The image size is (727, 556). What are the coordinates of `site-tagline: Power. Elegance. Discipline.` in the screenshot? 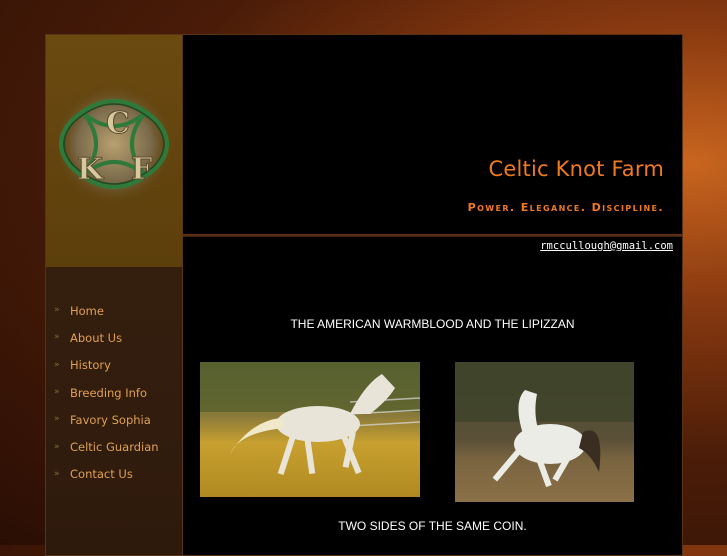 It's located at (565, 207).